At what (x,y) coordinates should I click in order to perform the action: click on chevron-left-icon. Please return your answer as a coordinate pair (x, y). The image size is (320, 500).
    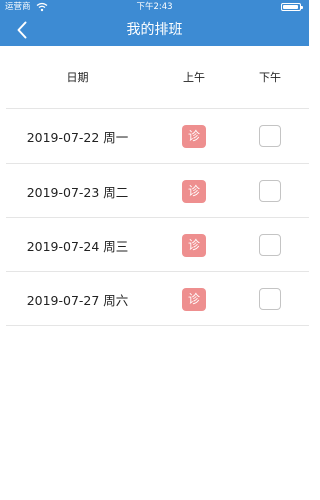
    Looking at the image, I should click on (22, 30).